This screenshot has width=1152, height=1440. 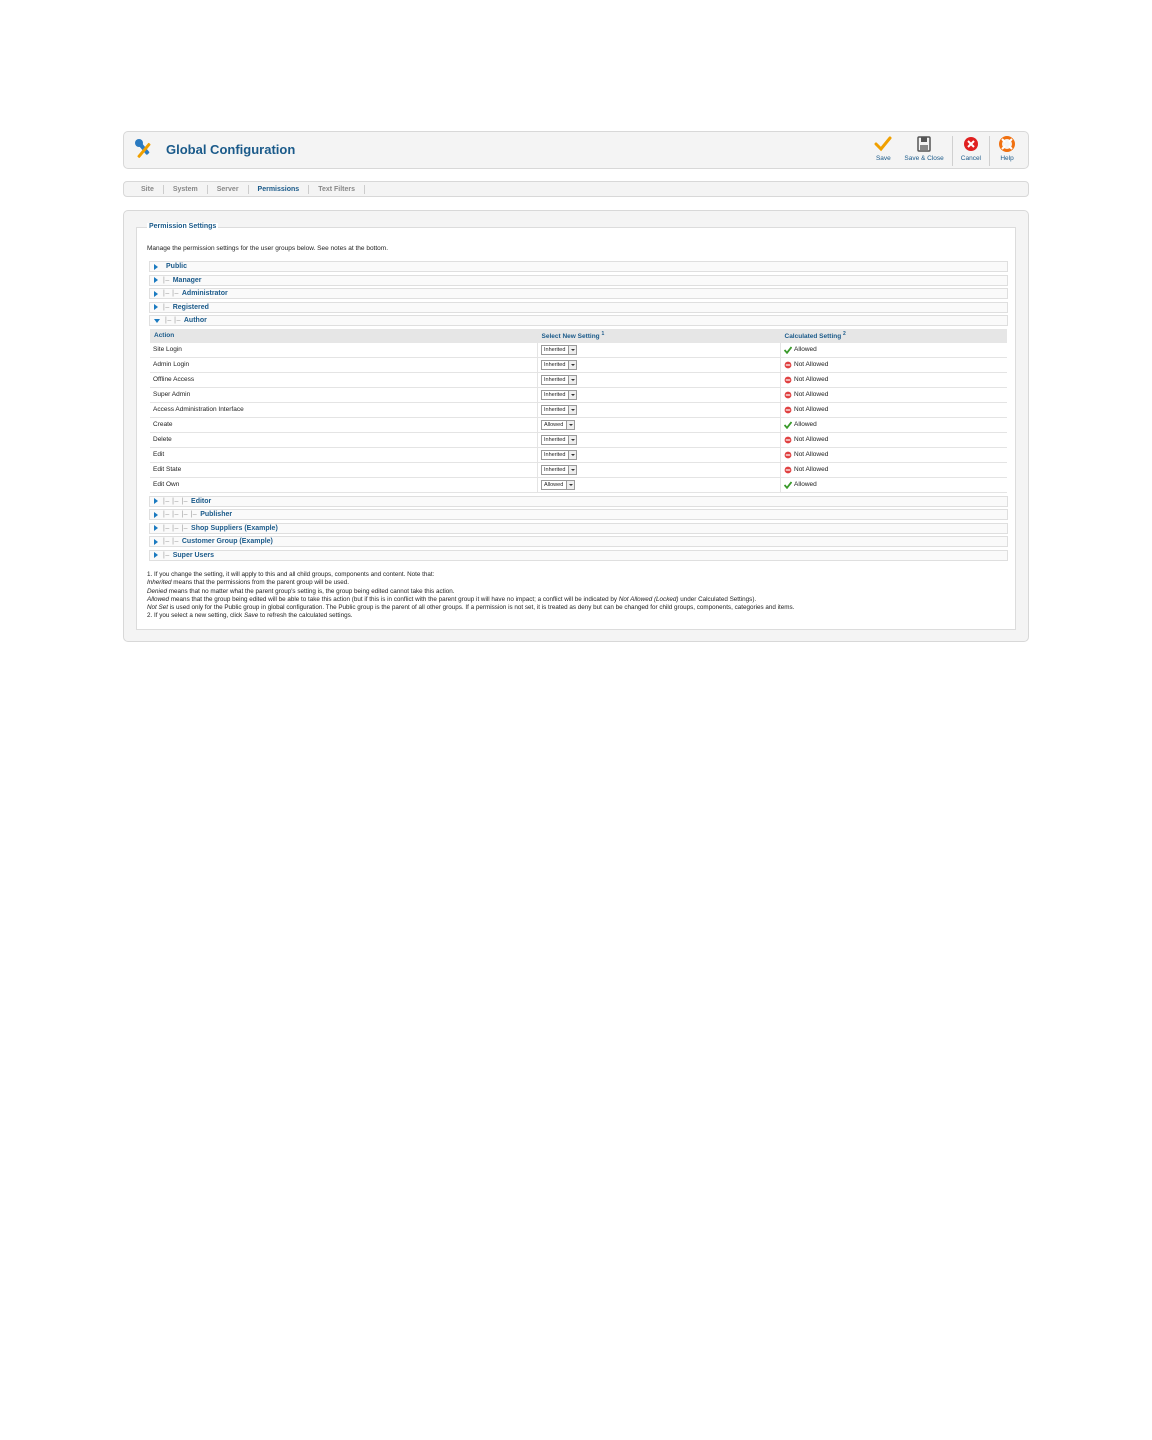 I want to click on group-header: |– Super Users, so click(x=578, y=555).